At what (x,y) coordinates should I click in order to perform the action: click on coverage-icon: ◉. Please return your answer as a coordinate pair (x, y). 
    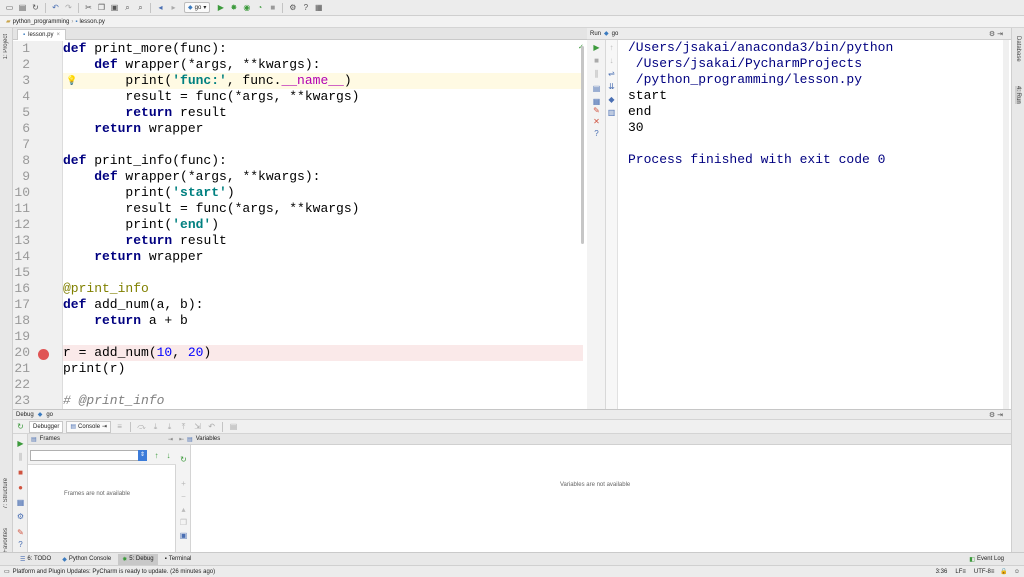
    Looking at the image, I should click on (246, 7).